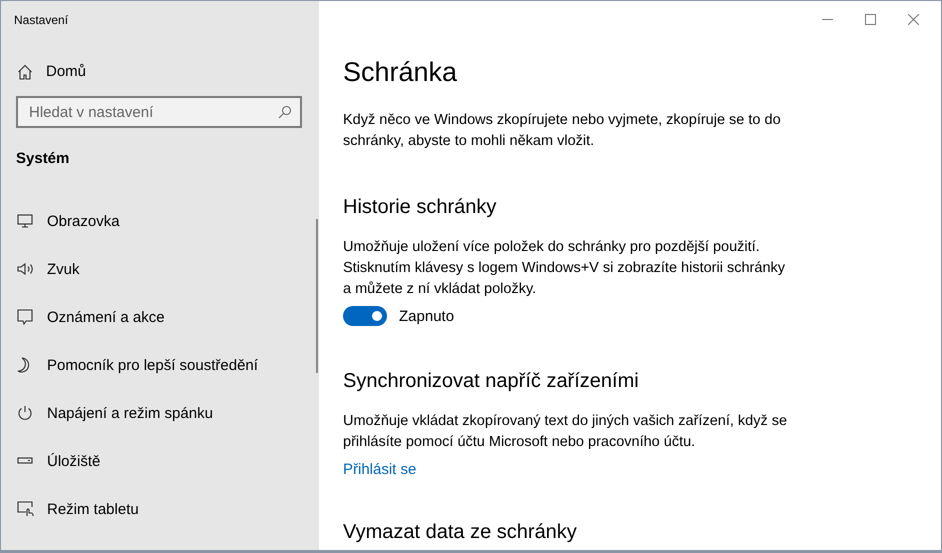 This screenshot has width=942, height=553. Describe the element at coordinates (365, 316) in the screenshot. I see `toggle-switch` at that location.